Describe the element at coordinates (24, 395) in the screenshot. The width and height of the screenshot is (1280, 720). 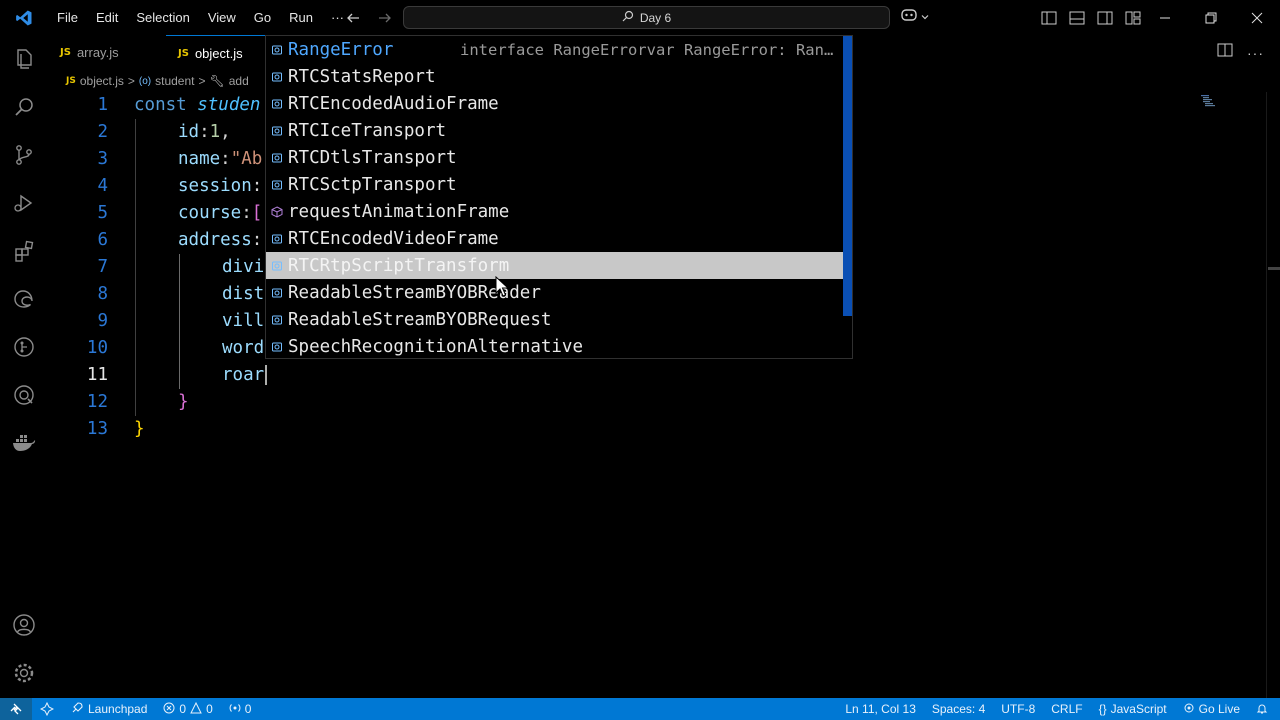
I see `gitlens-icon` at that location.